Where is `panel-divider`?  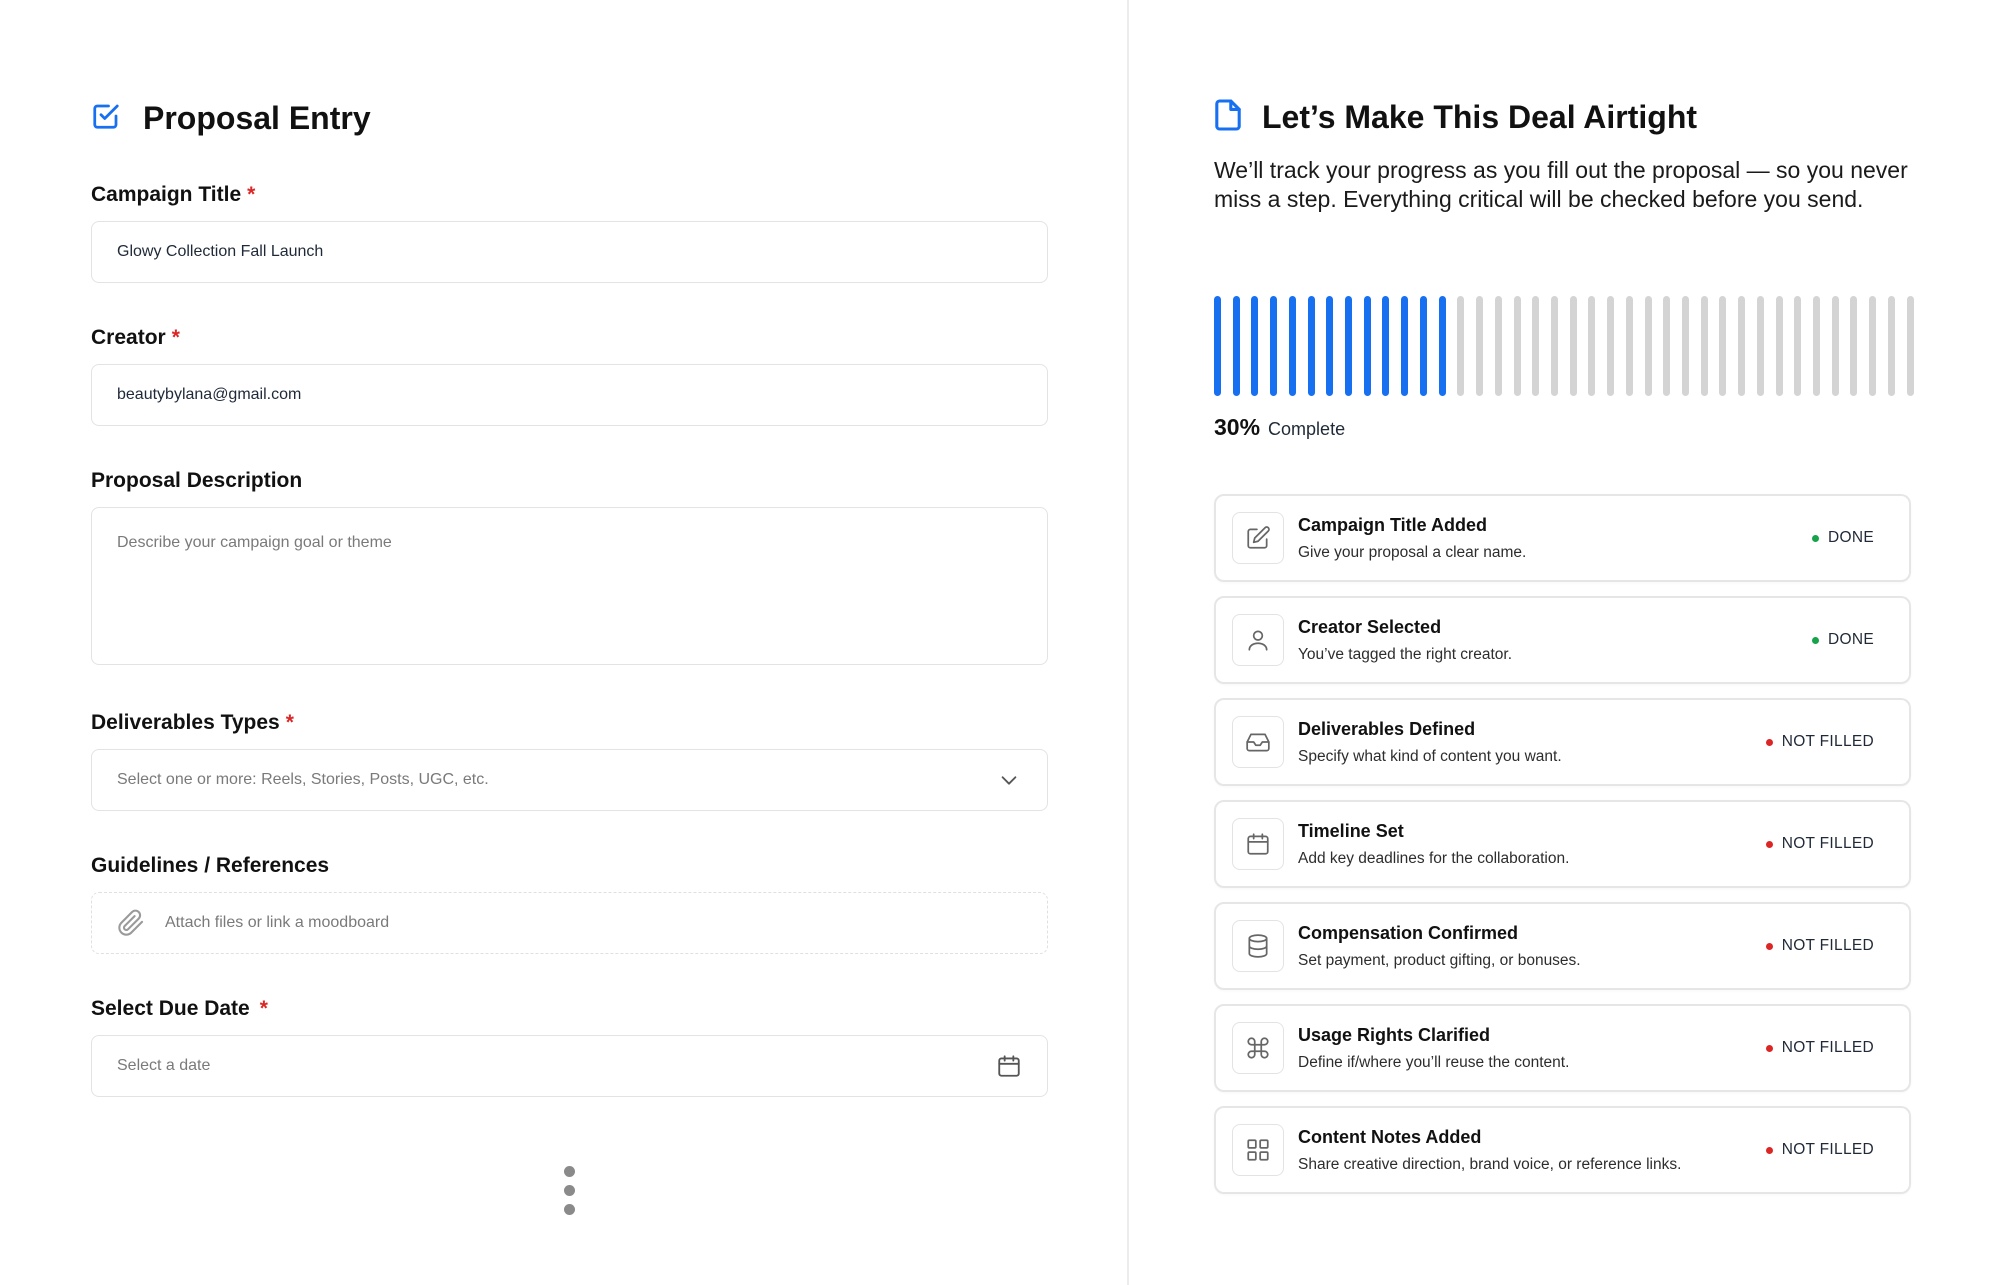 panel-divider is located at coordinates (1128, 642).